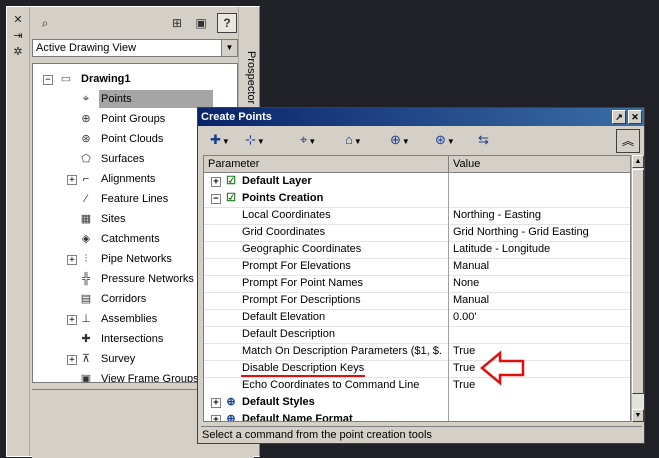 The image size is (659, 458). What do you see at coordinates (445, 140) in the screenshot?
I see `interpolate-points-tool: ⊛▼` at bounding box center [445, 140].